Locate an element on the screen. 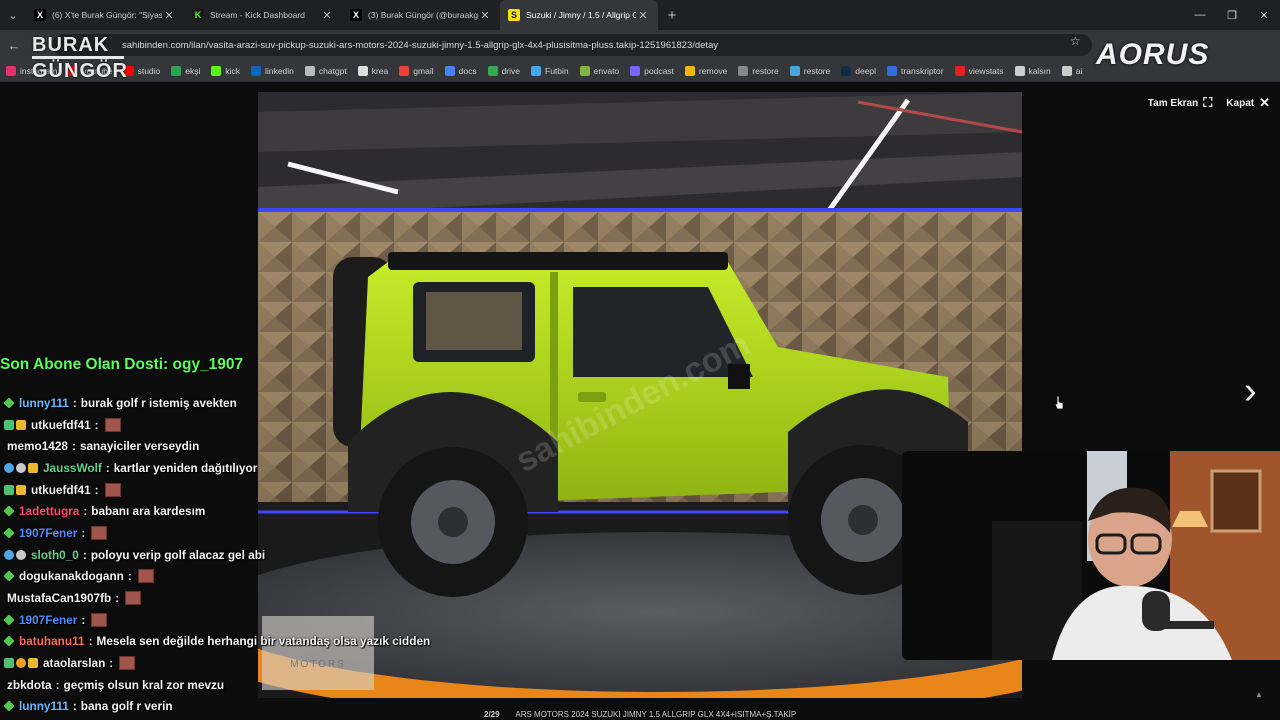  bookmark-item: chatgpt is located at coordinates (325, 70).